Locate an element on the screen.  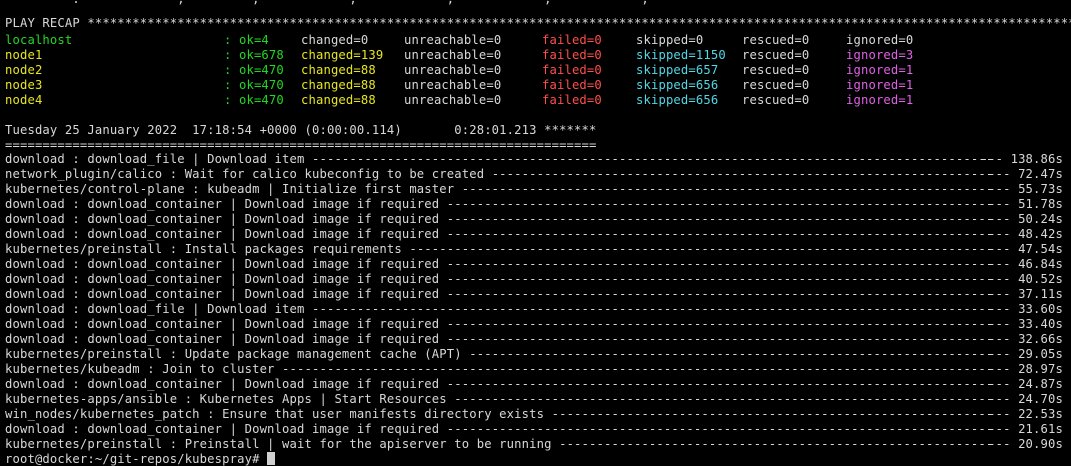
task-label: download : download_file | Download item is located at coordinates (155, 309).